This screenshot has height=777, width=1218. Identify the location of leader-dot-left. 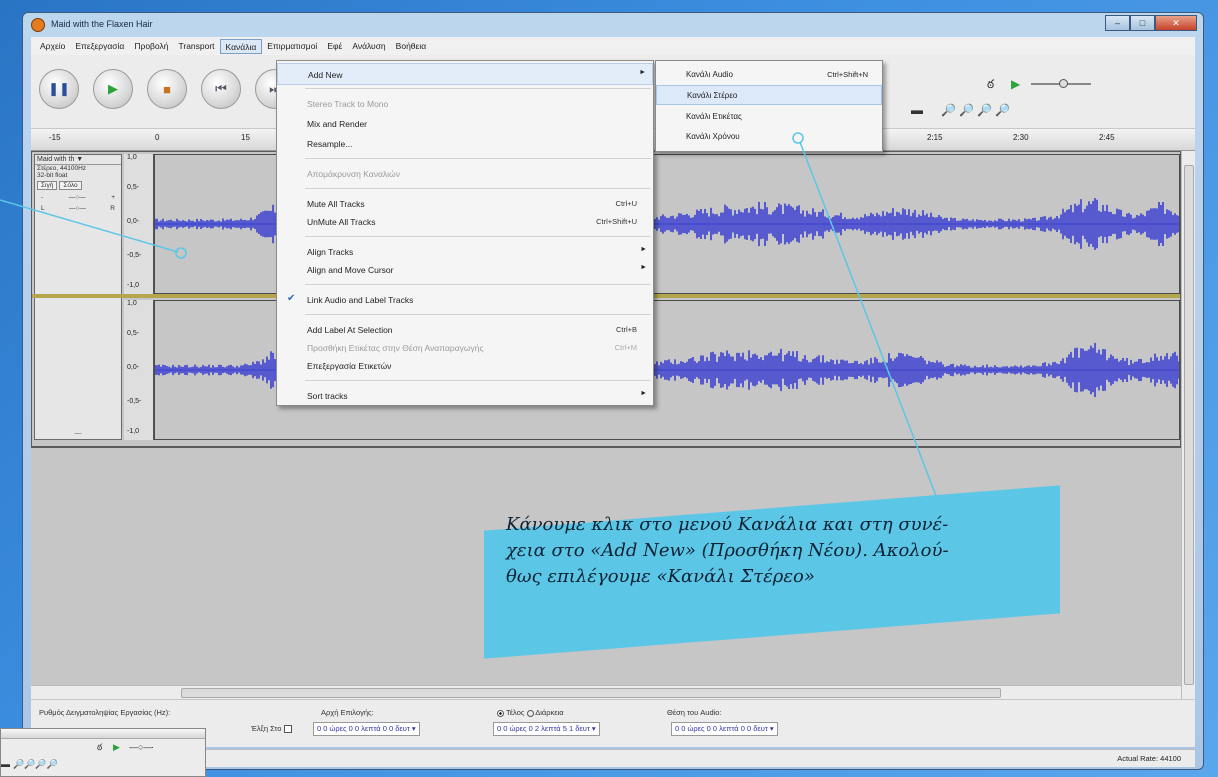
(181, 253).